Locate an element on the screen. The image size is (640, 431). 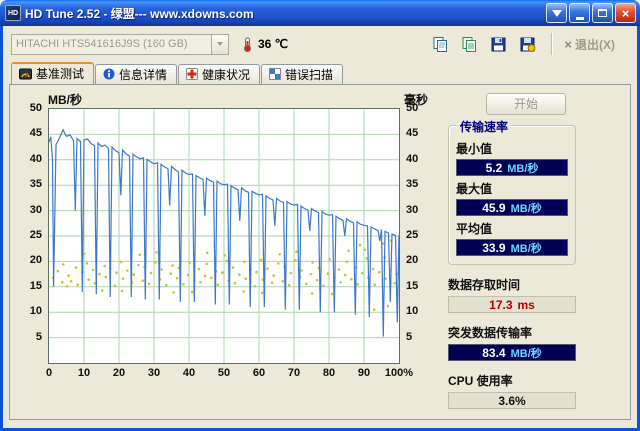
burst-rate-label: 突发数据传输率 is located at coordinates (490, 333).